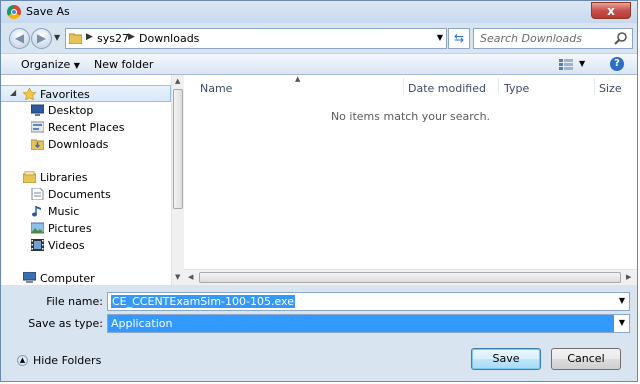 The image size is (640, 384). I want to click on back-button: ◀, so click(19, 38).